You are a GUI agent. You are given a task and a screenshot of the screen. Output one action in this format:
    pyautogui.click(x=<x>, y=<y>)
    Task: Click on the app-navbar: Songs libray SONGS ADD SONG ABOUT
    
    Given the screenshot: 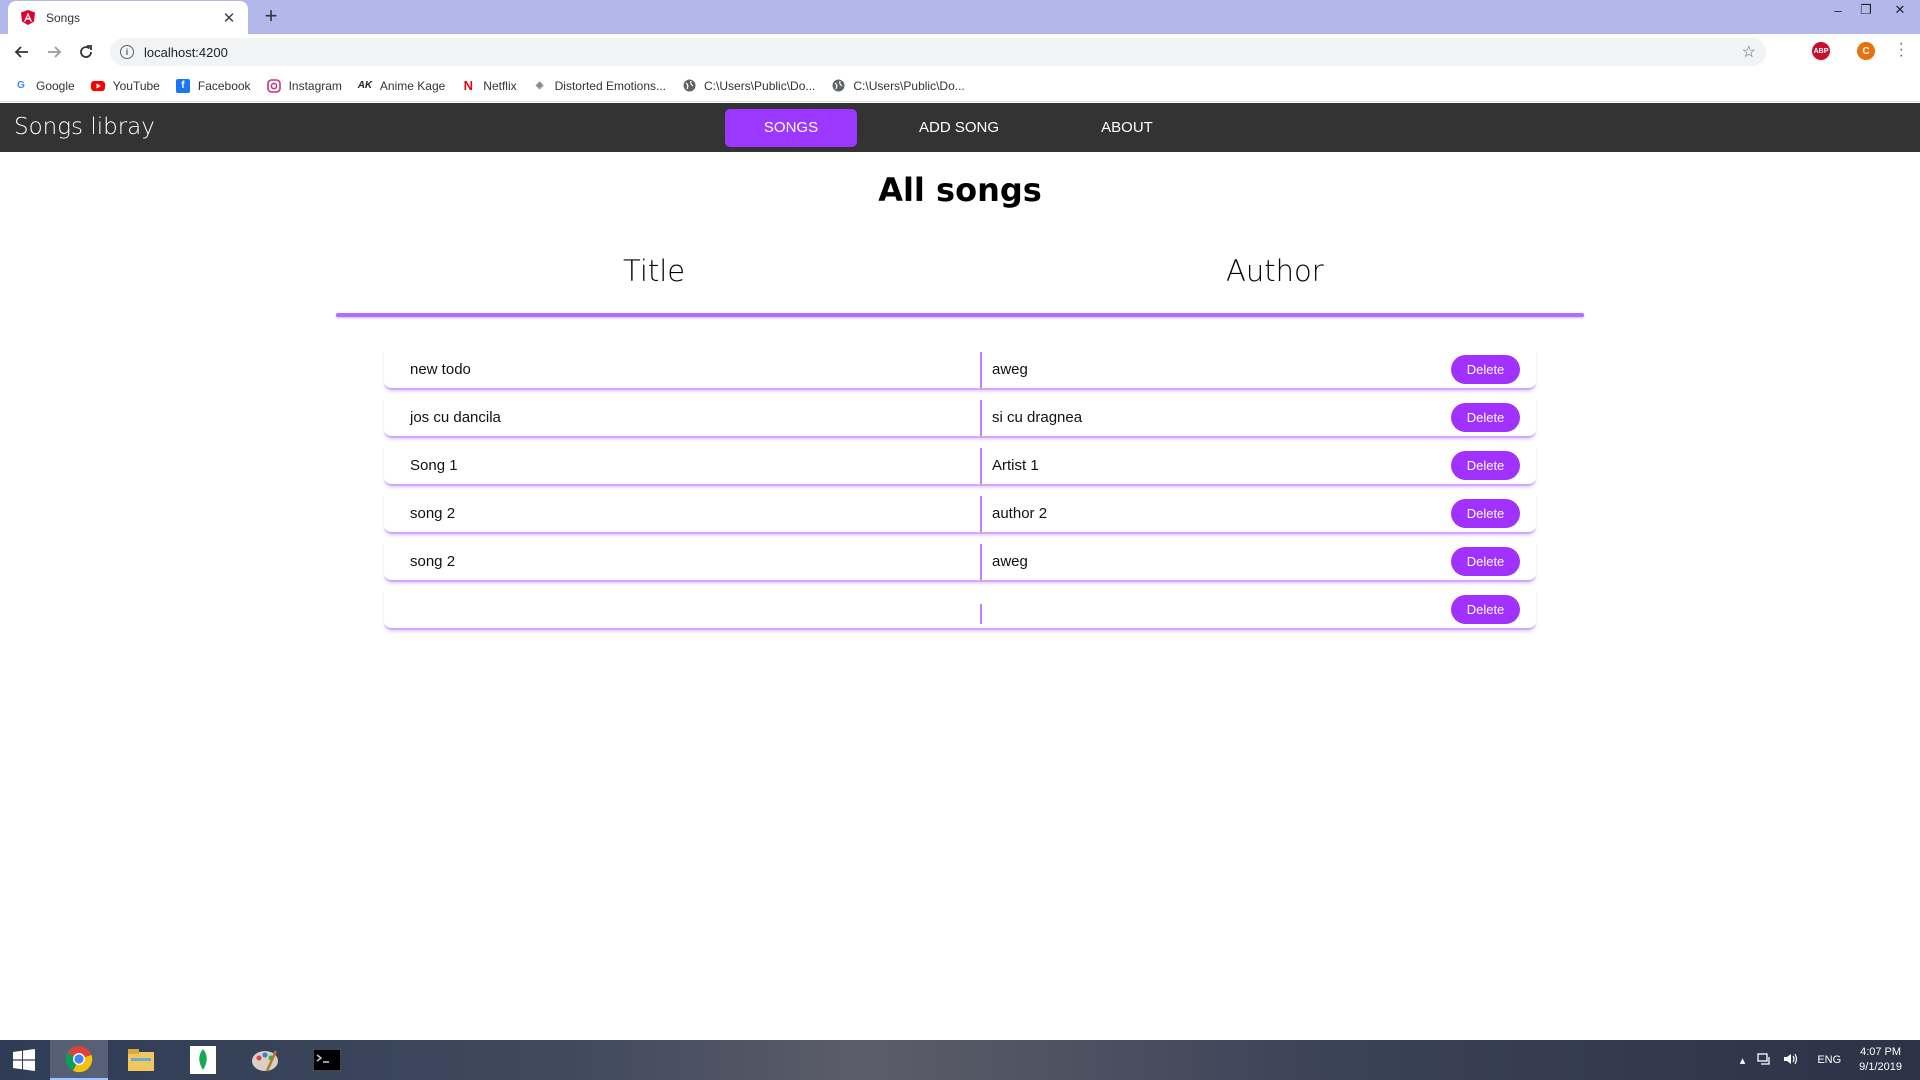 What is the action you would take?
    pyautogui.click(x=960, y=127)
    